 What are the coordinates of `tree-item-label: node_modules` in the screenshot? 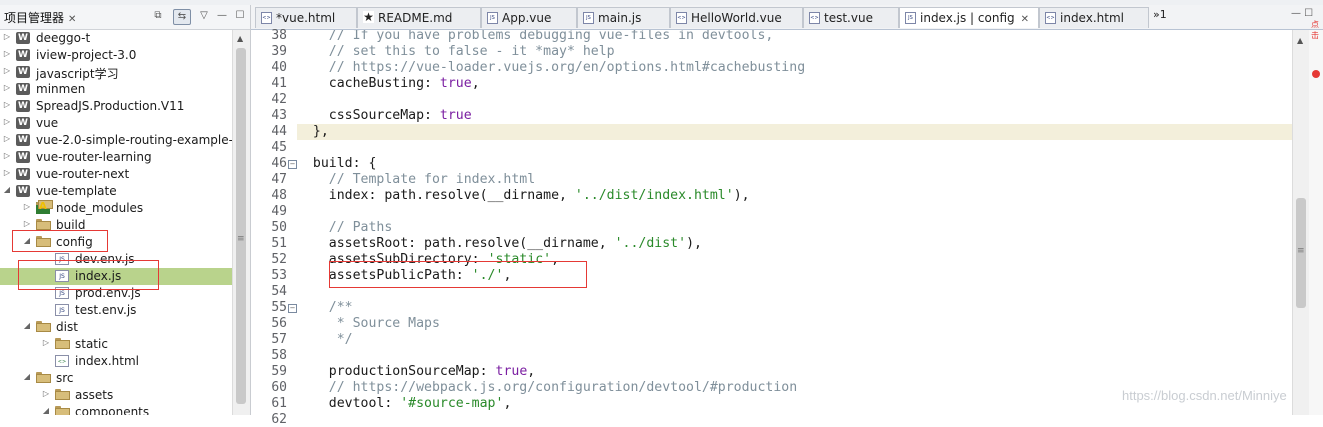 It's located at (100, 208).